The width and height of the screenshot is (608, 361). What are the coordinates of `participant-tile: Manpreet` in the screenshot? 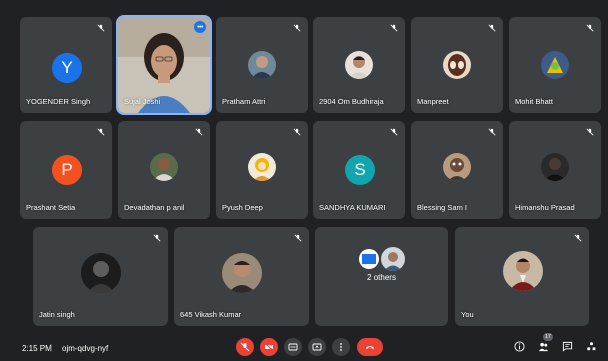 It's located at (457, 65).